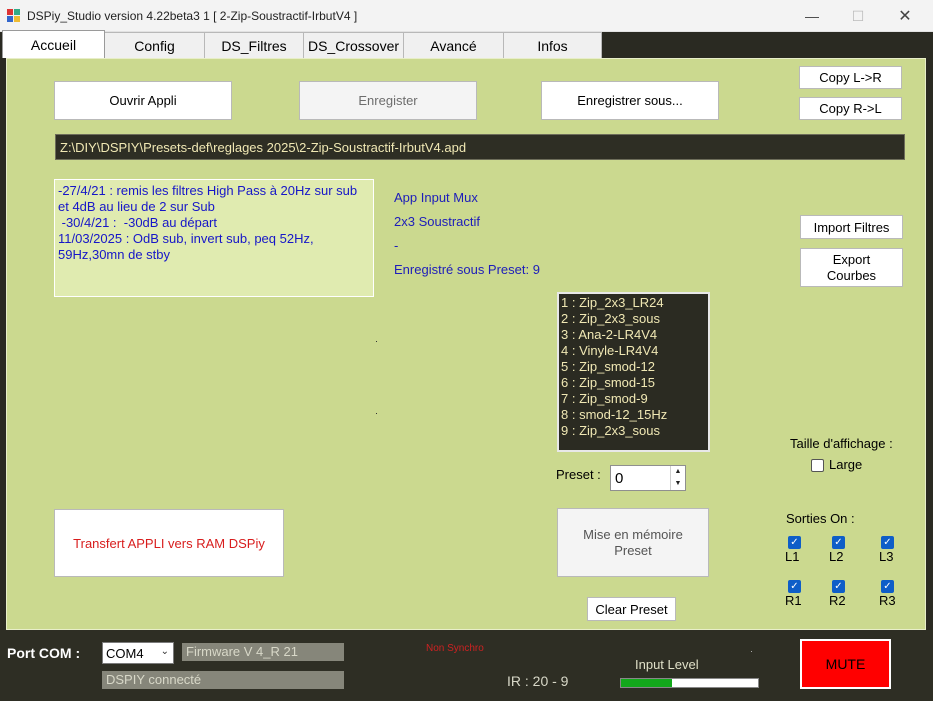 This screenshot has width=933, height=701. Describe the element at coordinates (838, 586) in the screenshot. I see `output-r2-checkbox: ✓` at that location.